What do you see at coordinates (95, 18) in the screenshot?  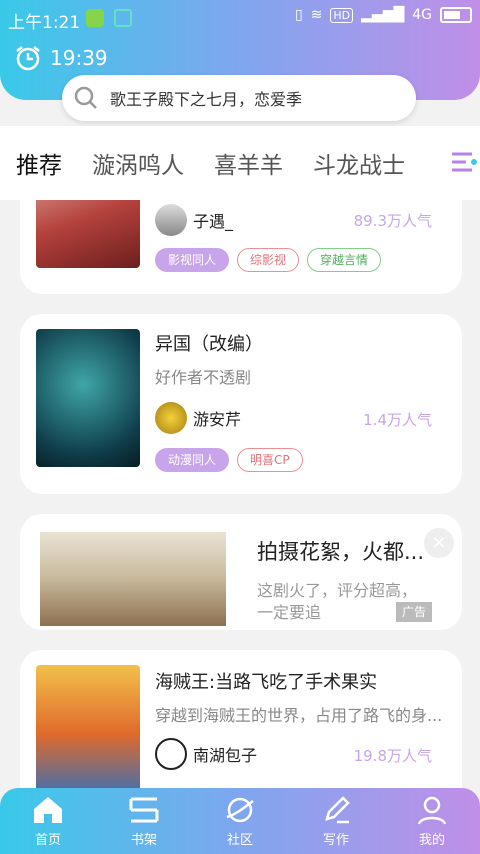 I see `android-icon` at bounding box center [95, 18].